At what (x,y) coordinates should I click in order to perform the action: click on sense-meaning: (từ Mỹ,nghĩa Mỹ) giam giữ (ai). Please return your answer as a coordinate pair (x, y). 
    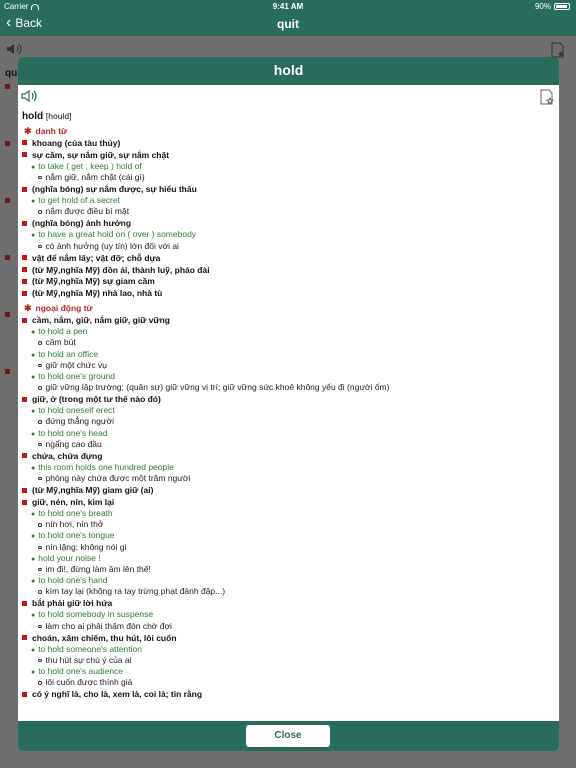
    Looking at the image, I should click on (93, 490).